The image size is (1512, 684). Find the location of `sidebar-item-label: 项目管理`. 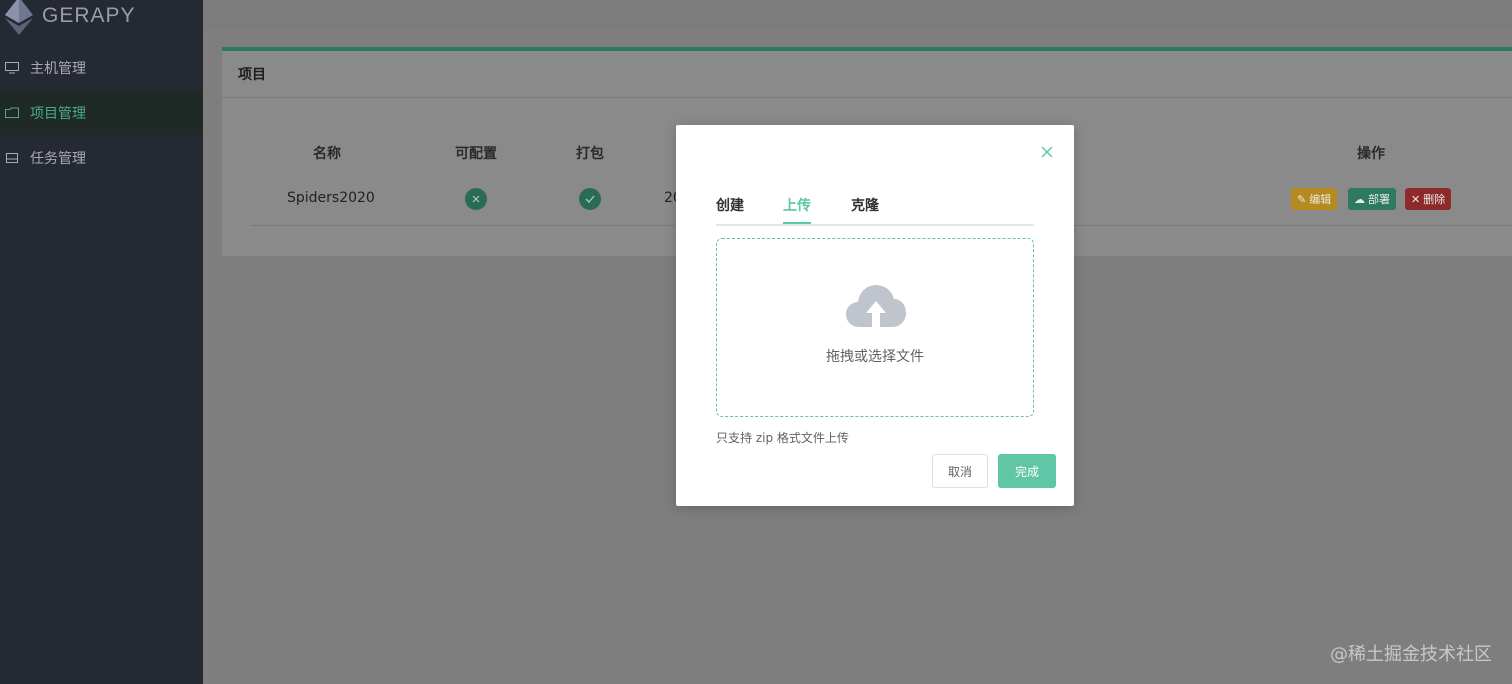

sidebar-item-label: 项目管理 is located at coordinates (58, 113).